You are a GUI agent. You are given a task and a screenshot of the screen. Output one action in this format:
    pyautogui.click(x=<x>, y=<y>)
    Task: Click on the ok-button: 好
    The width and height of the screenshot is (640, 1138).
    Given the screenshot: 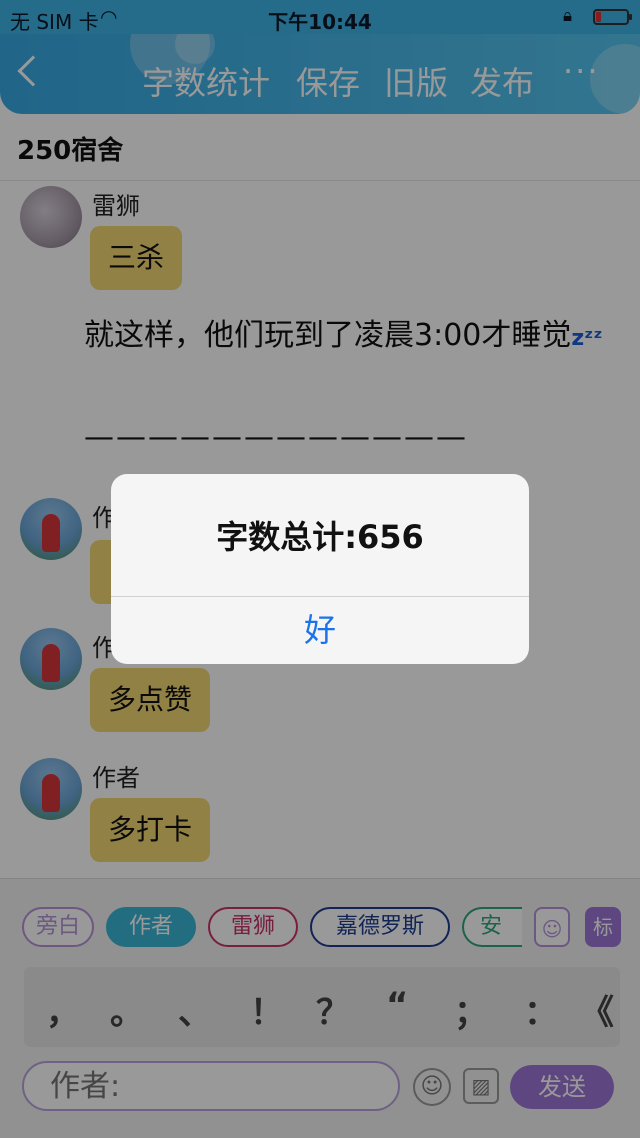 What is the action you would take?
    pyautogui.click(x=320, y=630)
    